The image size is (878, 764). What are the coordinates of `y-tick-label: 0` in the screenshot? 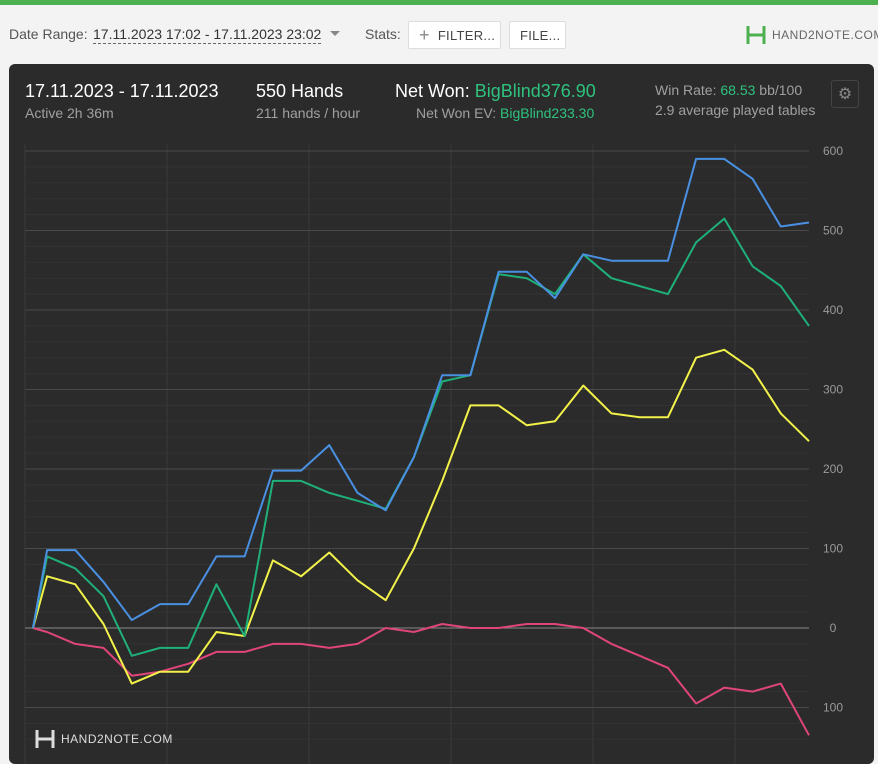 It's located at (833, 628).